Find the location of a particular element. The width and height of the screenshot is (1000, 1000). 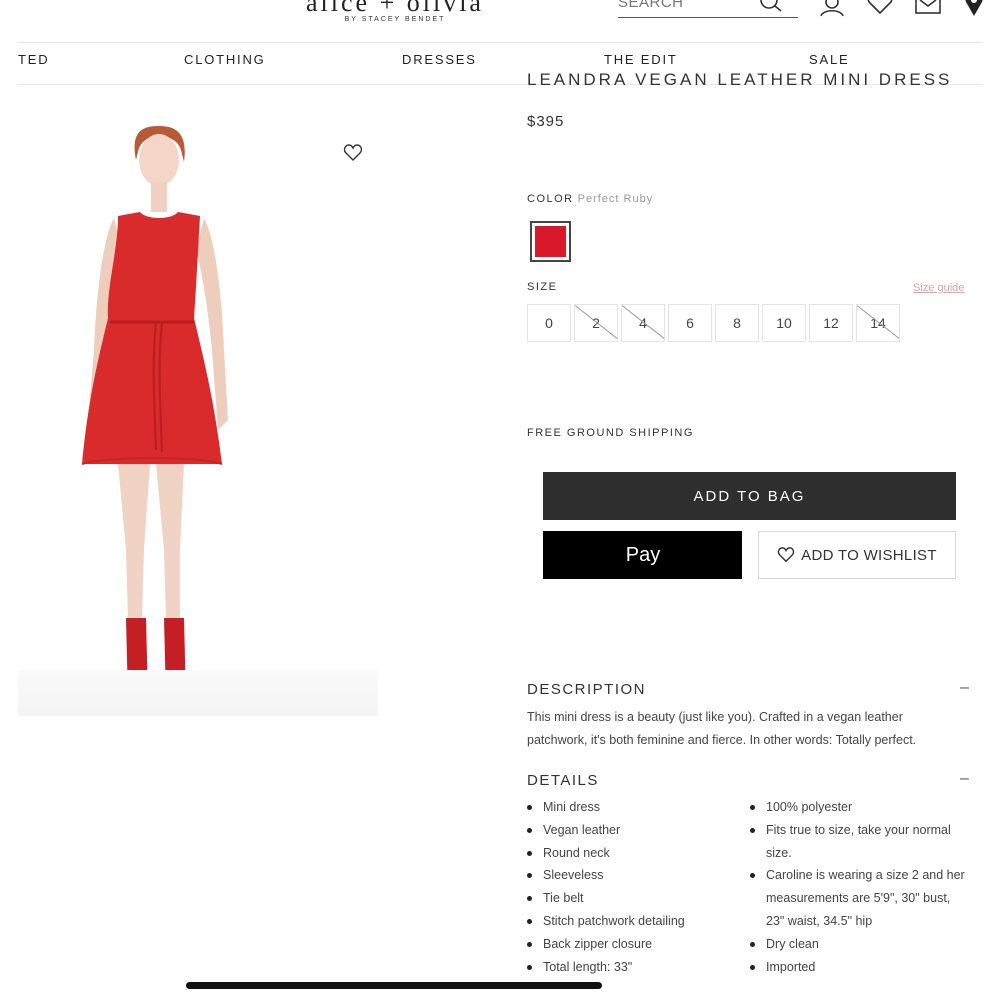

detail-item: Dry clean is located at coordinates (857, 944).